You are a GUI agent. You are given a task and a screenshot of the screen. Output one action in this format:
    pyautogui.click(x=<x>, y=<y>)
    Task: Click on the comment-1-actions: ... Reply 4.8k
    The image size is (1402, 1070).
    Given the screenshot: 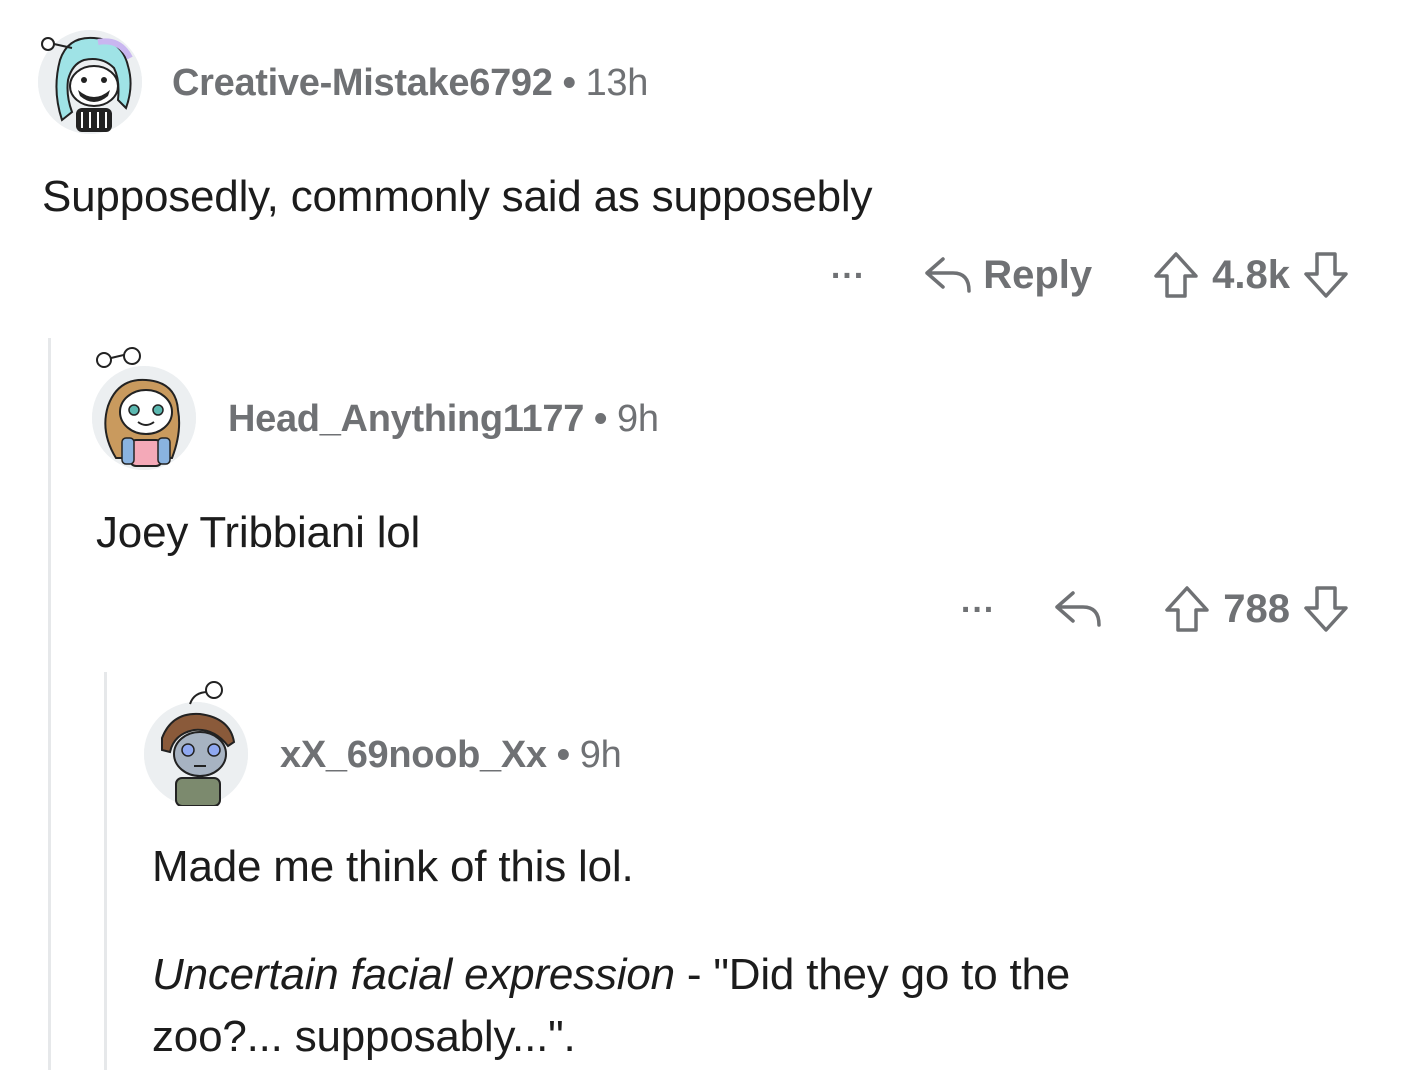 What is the action you would take?
    pyautogui.click(x=1090, y=275)
    